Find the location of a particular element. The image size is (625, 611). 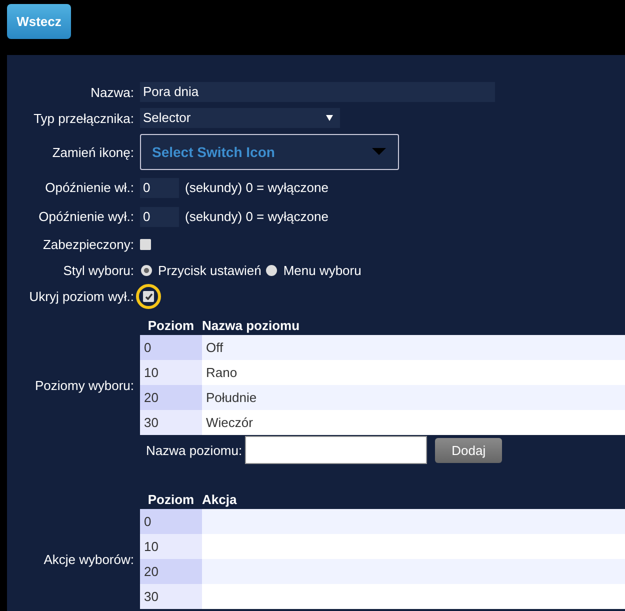

name-field: Pora dnia is located at coordinates (317, 92).